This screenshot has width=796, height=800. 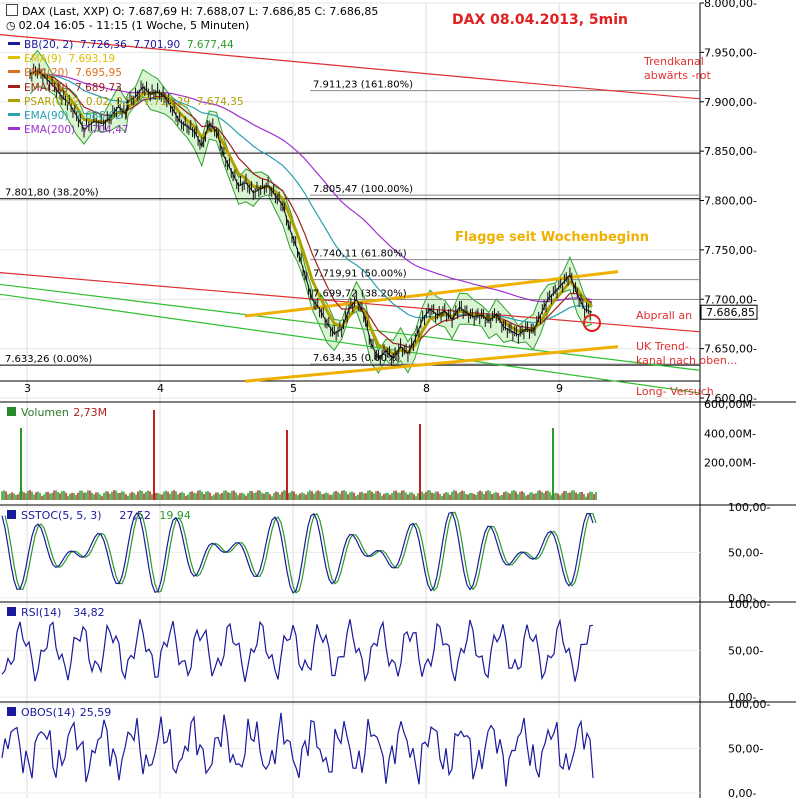 I want to click on y-tick-label: 8.000,00-, so click(x=730, y=5).